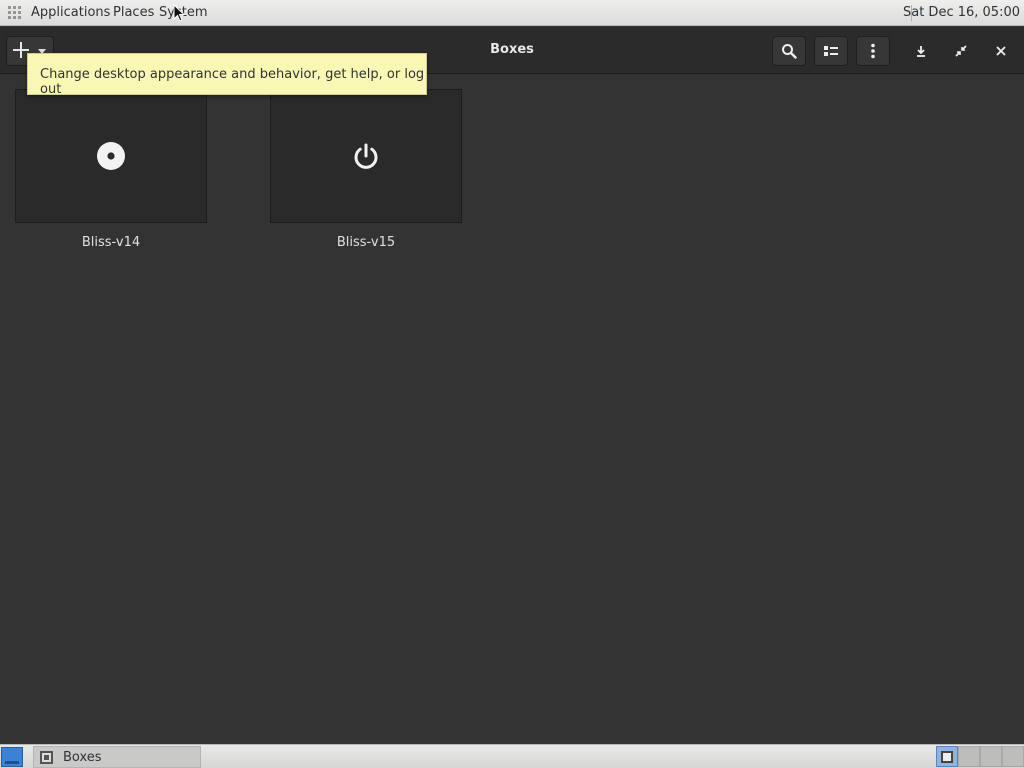  Describe the element at coordinates (14, 12) in the screenshot. I see `apps-grid-icon` at that location.